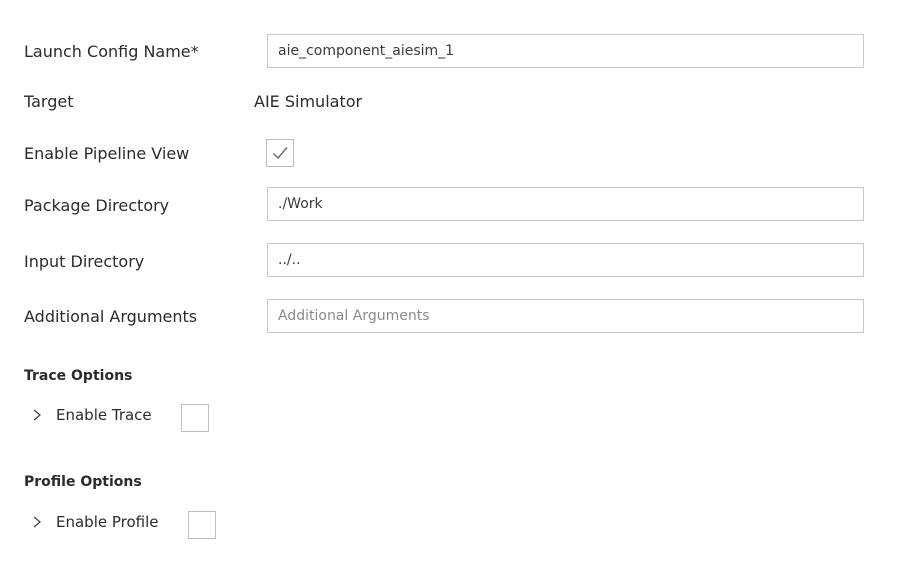  What do you see at coordinates (565, 316) in the screenshot?
I see `additional-arguments-input` at bounding box center [565, 316].